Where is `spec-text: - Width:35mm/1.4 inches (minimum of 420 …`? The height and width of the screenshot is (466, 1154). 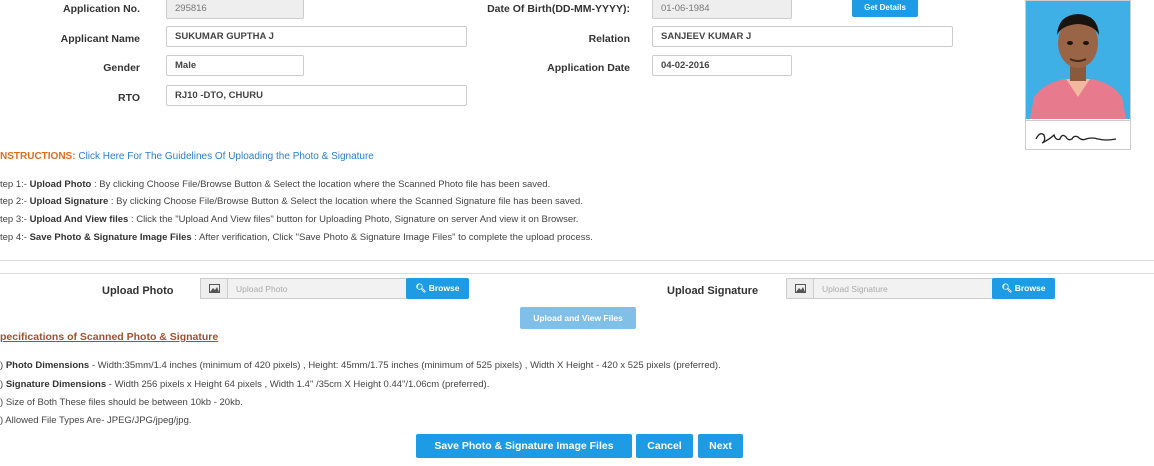
spec-text: - Width:35mm/1.4 inches (minimum of 420 … is located at coordinates (405, 365).